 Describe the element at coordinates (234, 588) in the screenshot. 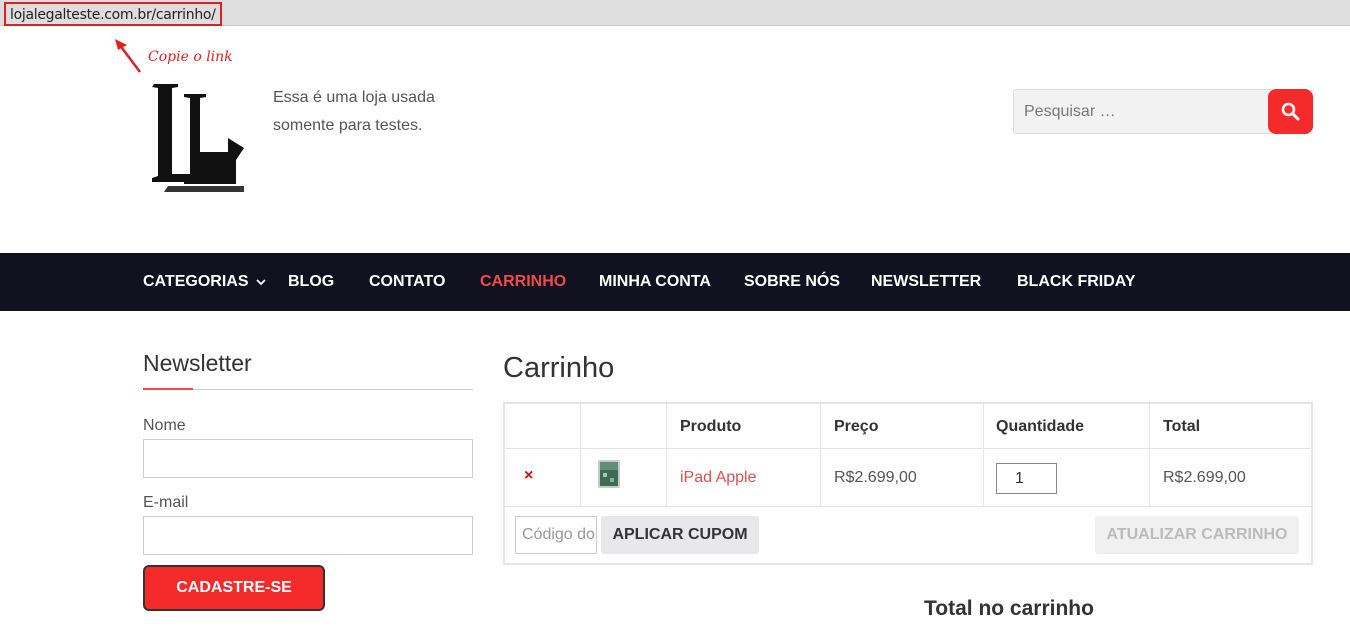

I see `subscribe-button: CADASTRE-SE` at that location.